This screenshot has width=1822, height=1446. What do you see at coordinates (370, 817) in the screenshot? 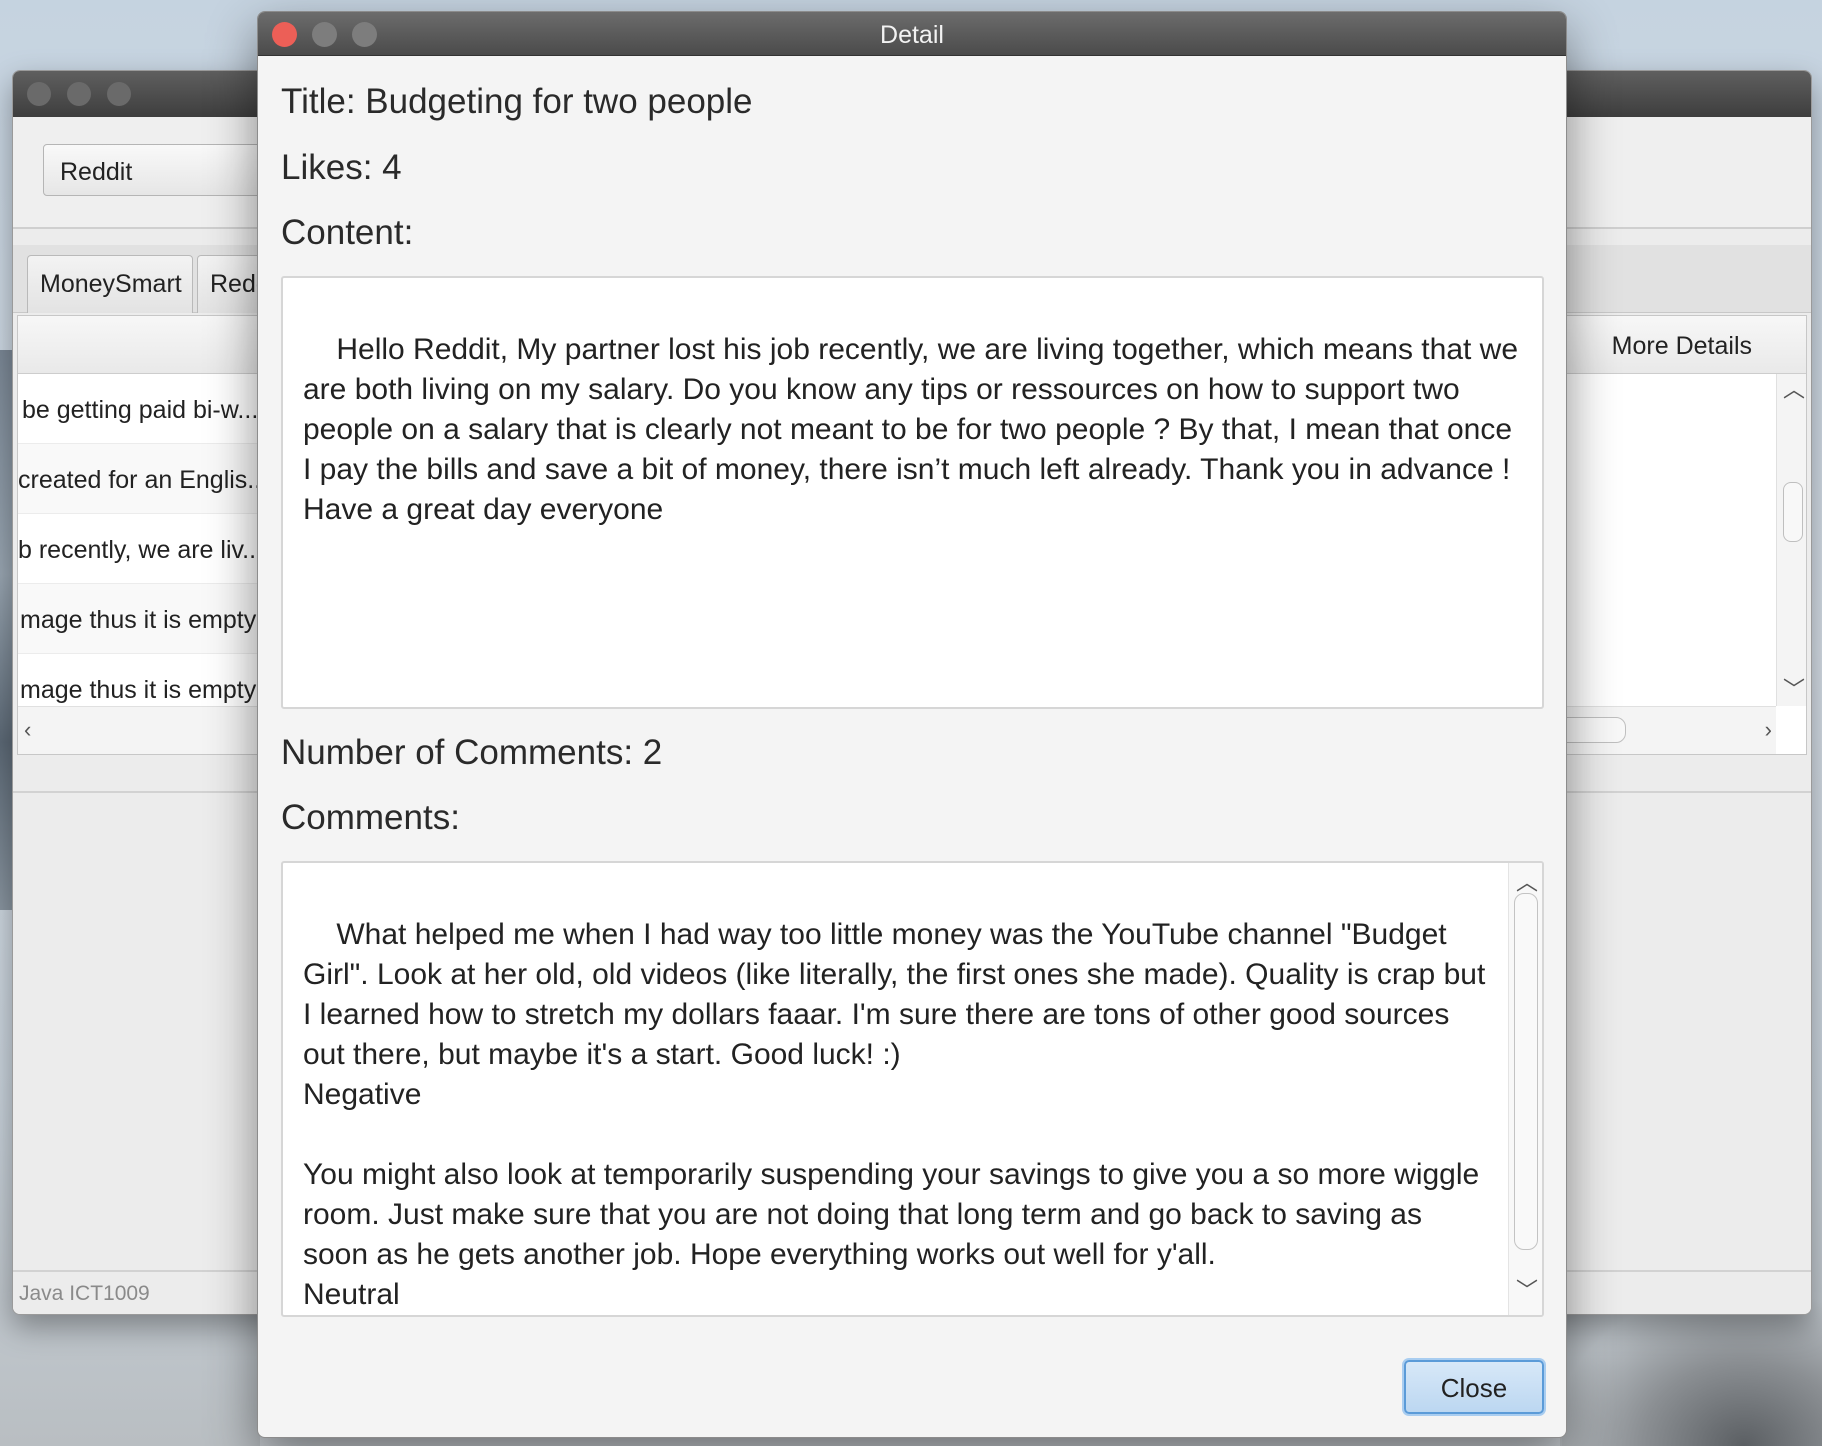
I see `comments-label: Comments:` at bounding box center [370, 817].